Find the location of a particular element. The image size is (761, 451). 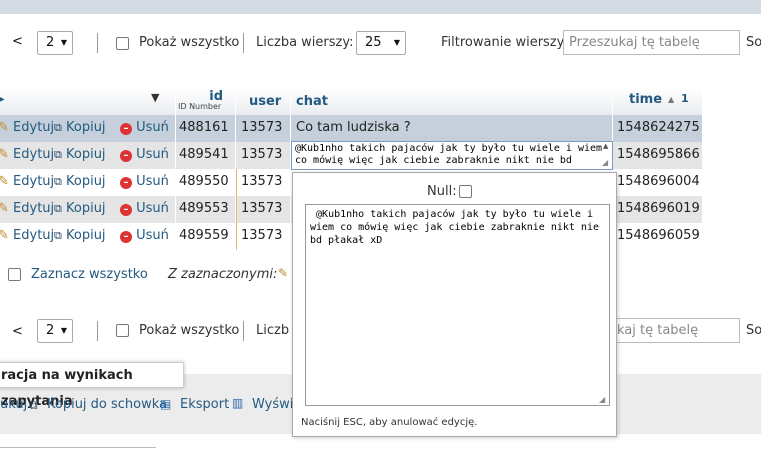

cell-chat: Co tam ludziska ? is located at coordinates (353, 127).